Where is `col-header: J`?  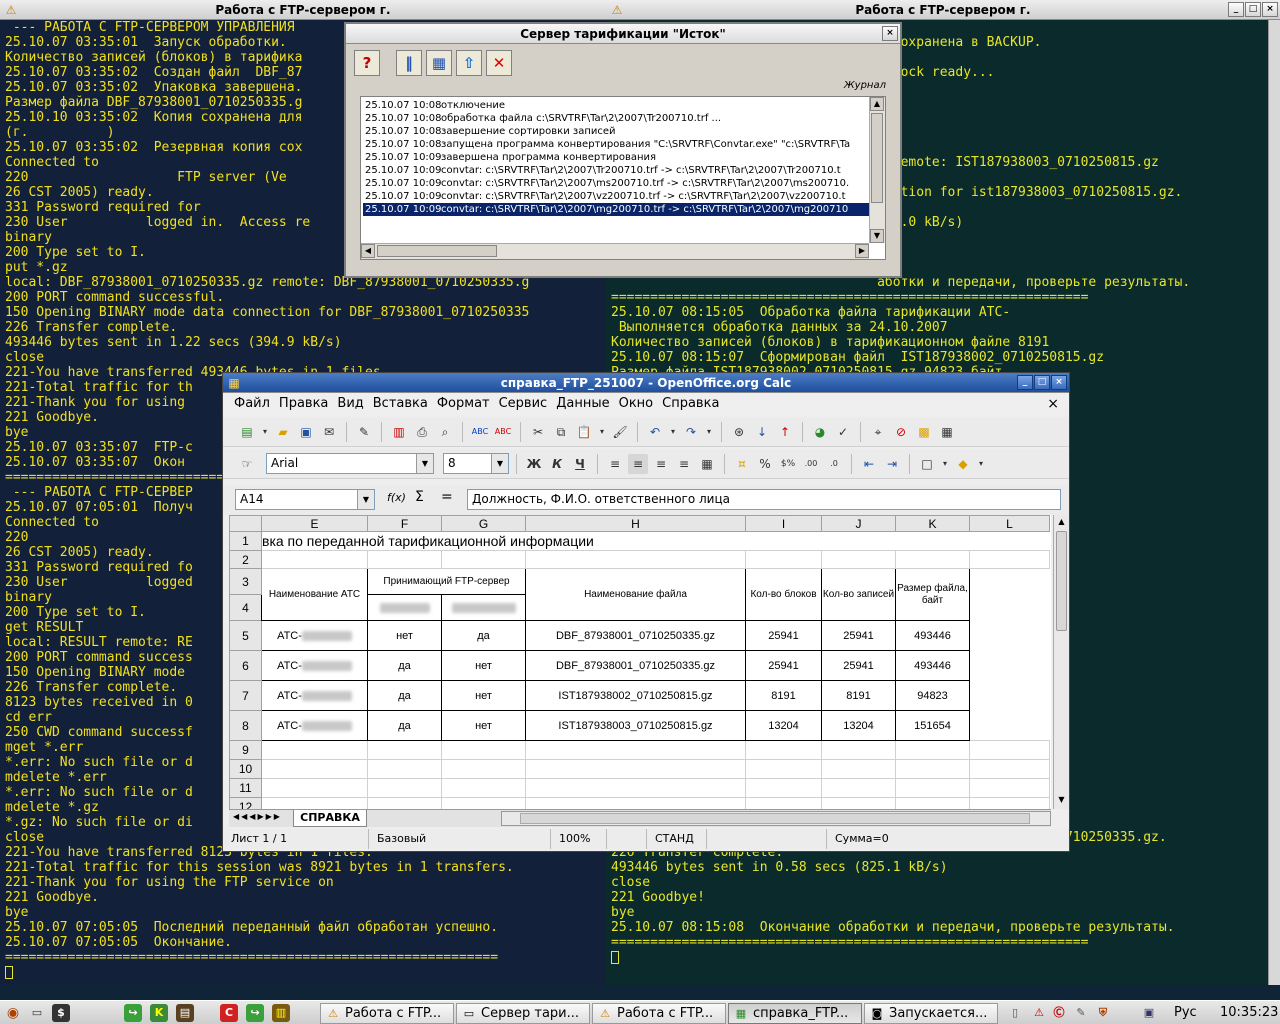 col-header: J is located at coordinates (858, 523).